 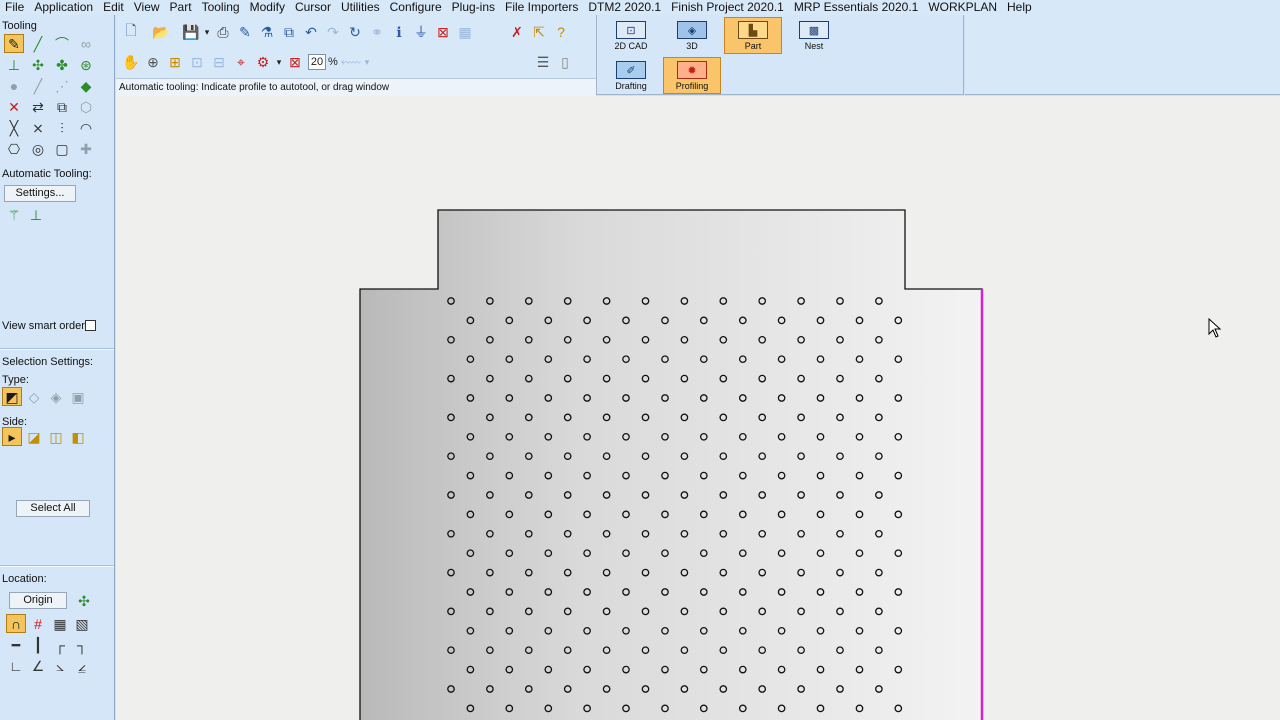 What do you see at coordinates (692, 35) in the screenshot?
I see `mode-3d-button: ◈ 3D` at bounding box center [692, 35].